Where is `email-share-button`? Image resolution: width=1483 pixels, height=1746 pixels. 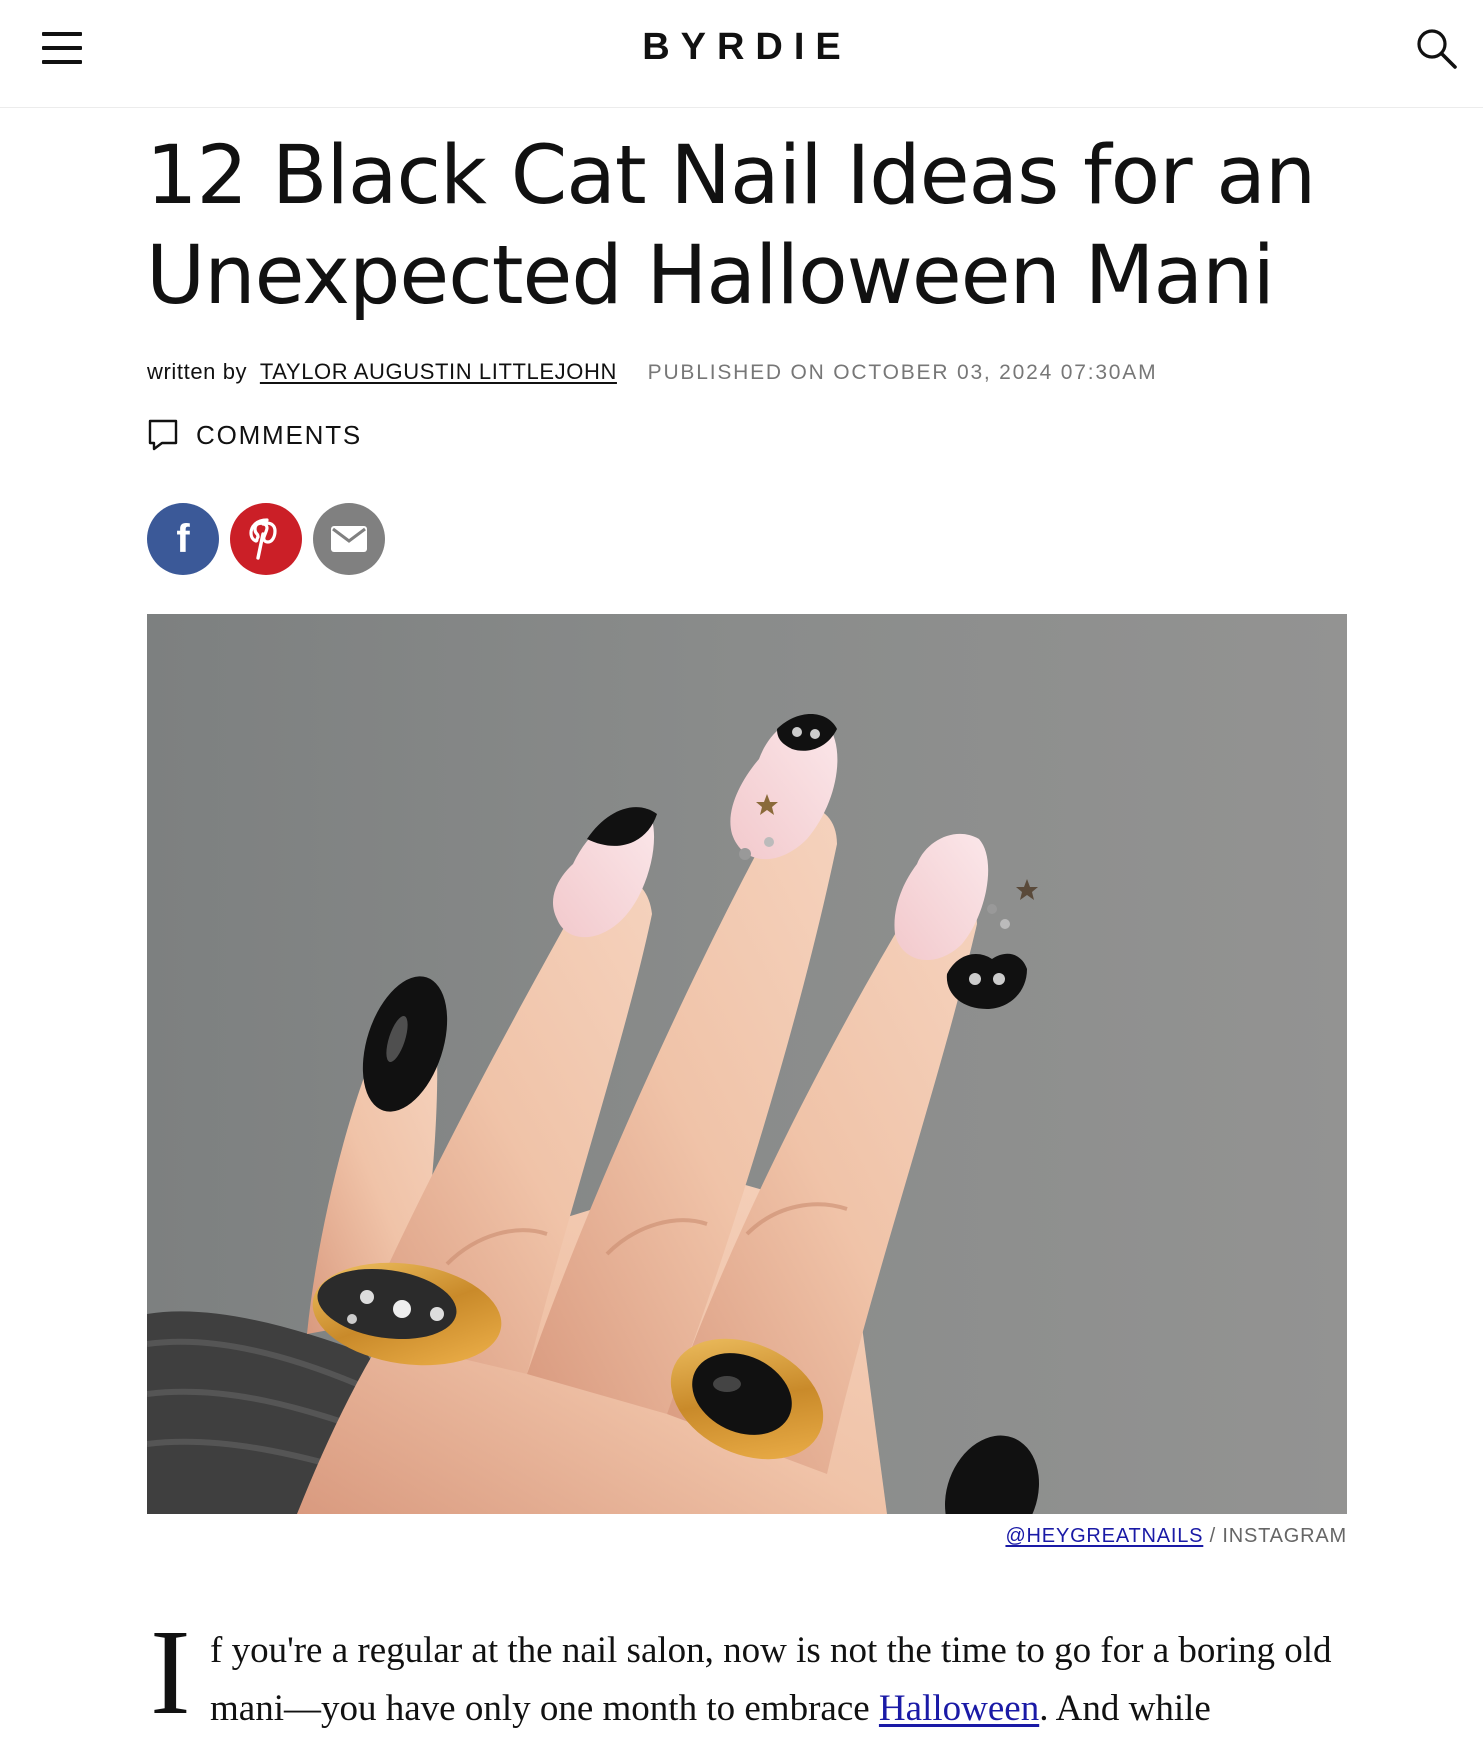 email-share-button is located at coordinates (349, 539).